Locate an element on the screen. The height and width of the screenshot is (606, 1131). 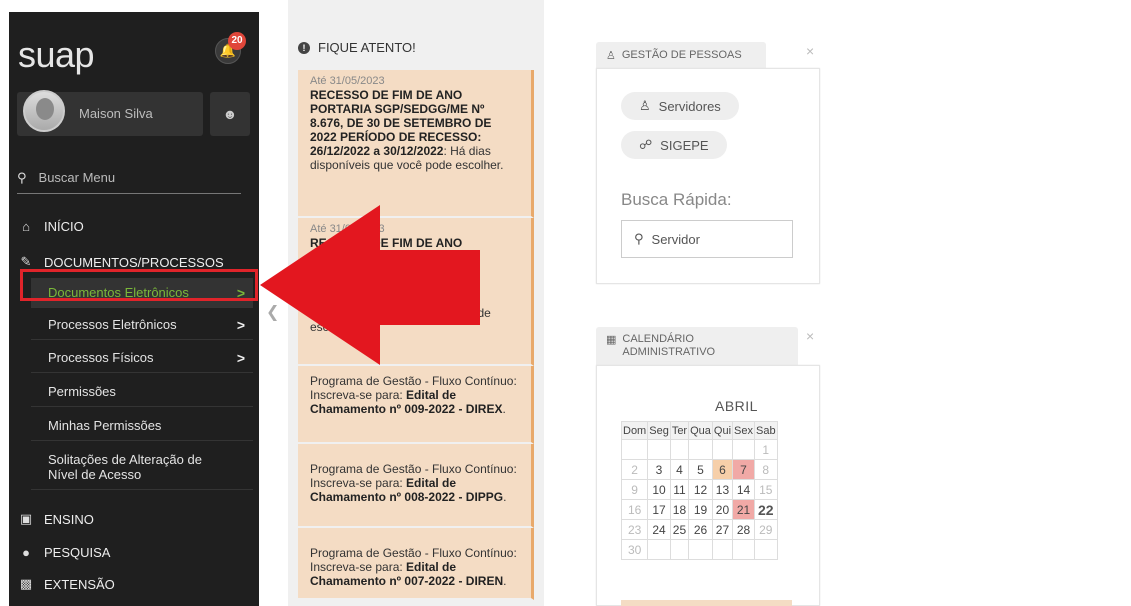
servidores-button: ♙ Servidores is located at coordinates (680, 106).